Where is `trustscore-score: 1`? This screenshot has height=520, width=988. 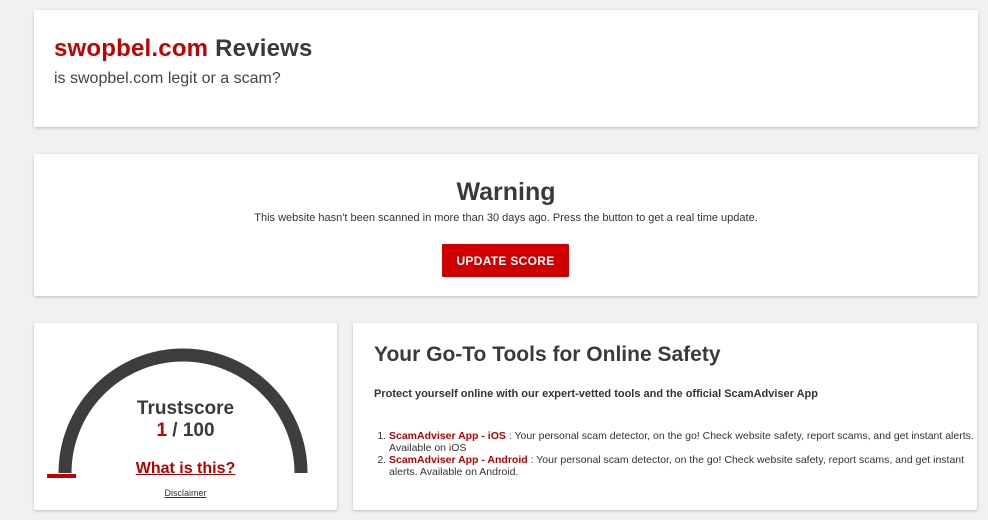
trustscore-score: 1 is located at coordinates (162, 430).